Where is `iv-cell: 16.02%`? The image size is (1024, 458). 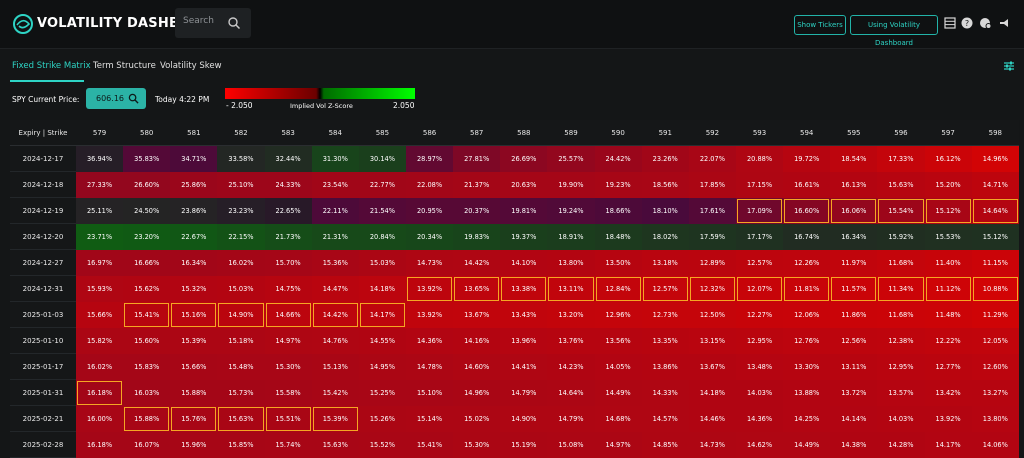 iv-cell: 16.02% is located at coordinates (100, 366).